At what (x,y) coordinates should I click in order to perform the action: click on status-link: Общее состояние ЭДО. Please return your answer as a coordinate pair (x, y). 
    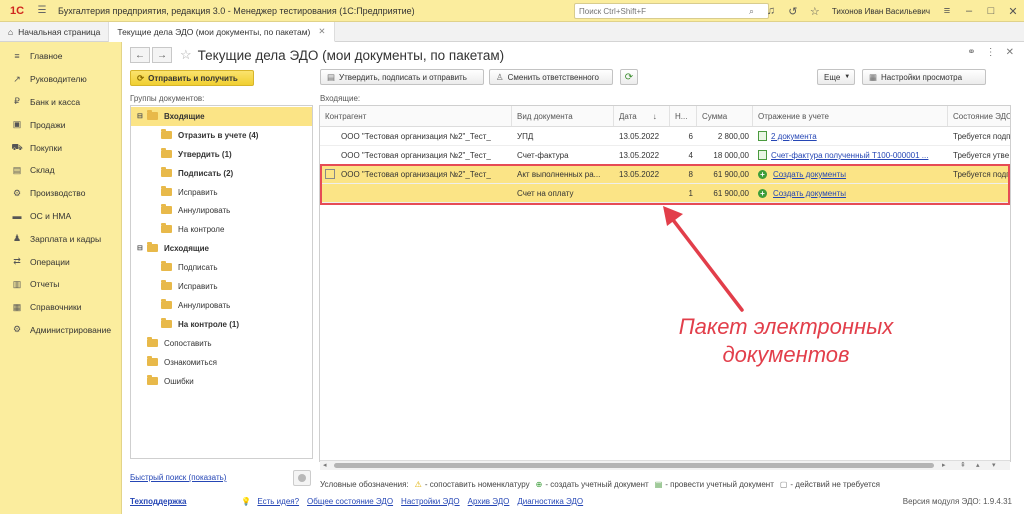
    Looking at the image, I should click on (350, 501).